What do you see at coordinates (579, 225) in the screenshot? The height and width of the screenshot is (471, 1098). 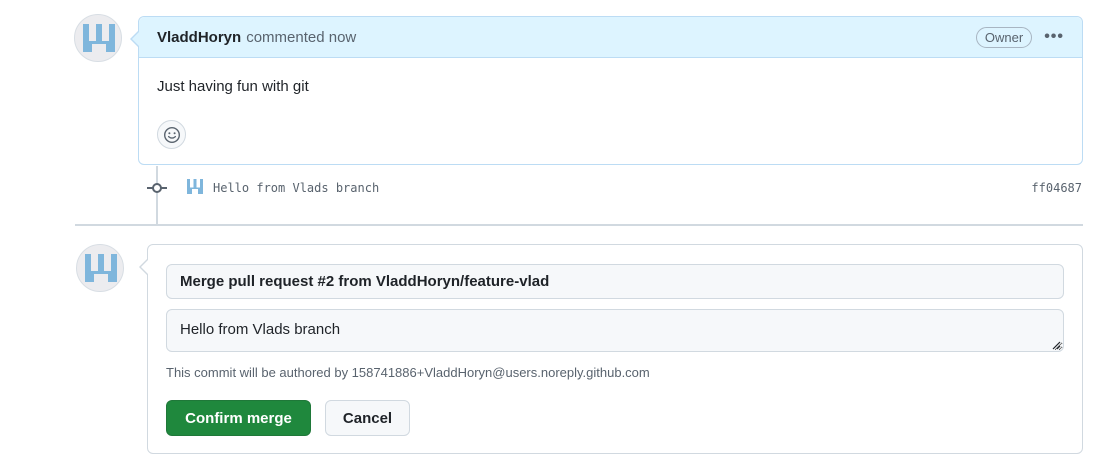 I see `timeline-divider` at bounding box center [579, 225].